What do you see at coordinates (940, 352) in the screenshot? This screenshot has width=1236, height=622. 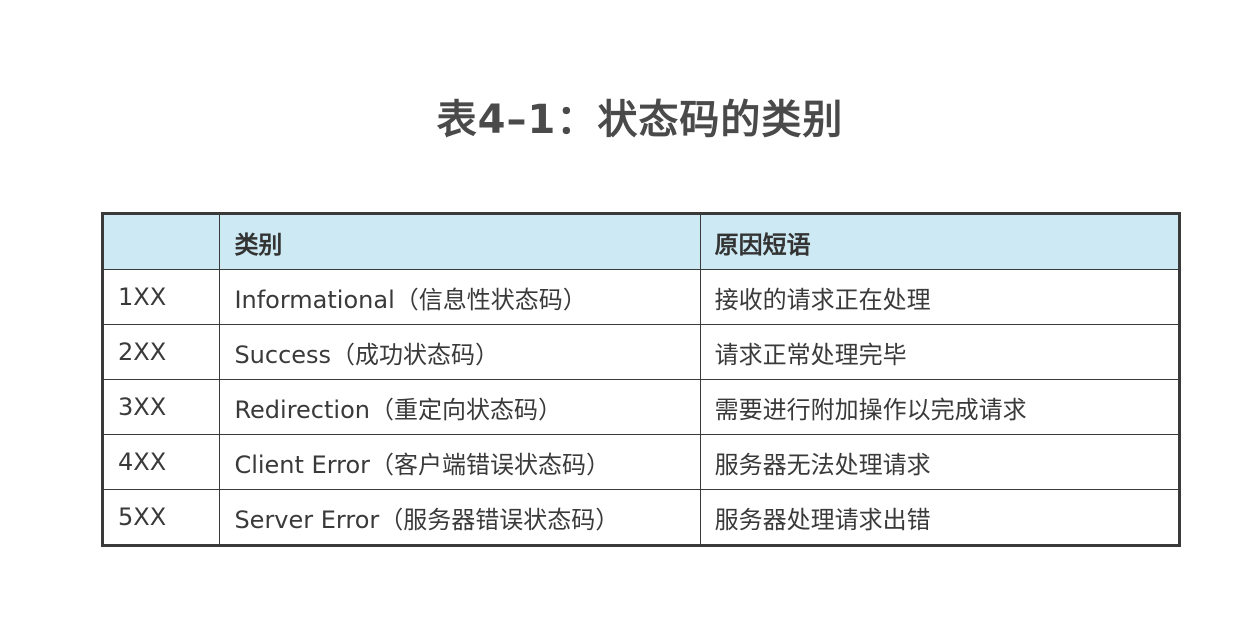 I see `reason-phrase-cell: 请求正常处理完毕` at bounding box center [940, 352].